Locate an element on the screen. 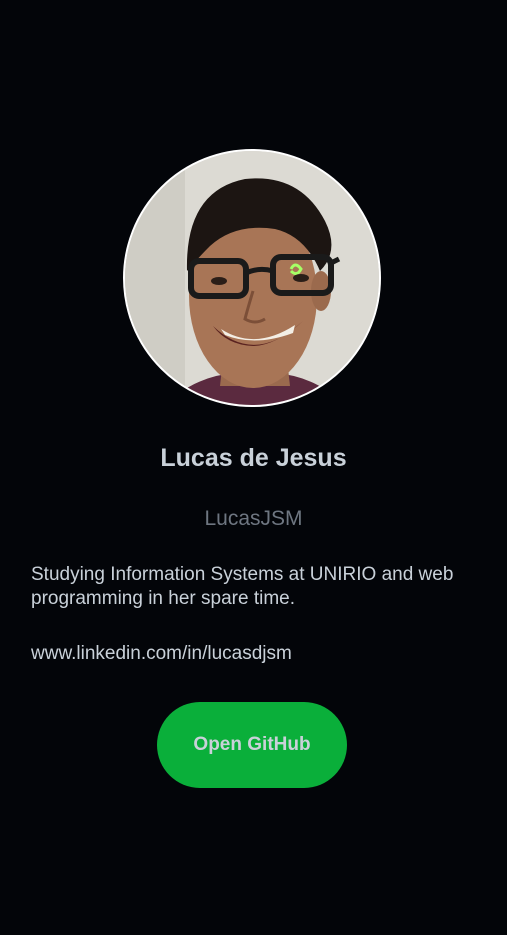  open-github-button: Open GitHub is located at coordinates (252, 745).